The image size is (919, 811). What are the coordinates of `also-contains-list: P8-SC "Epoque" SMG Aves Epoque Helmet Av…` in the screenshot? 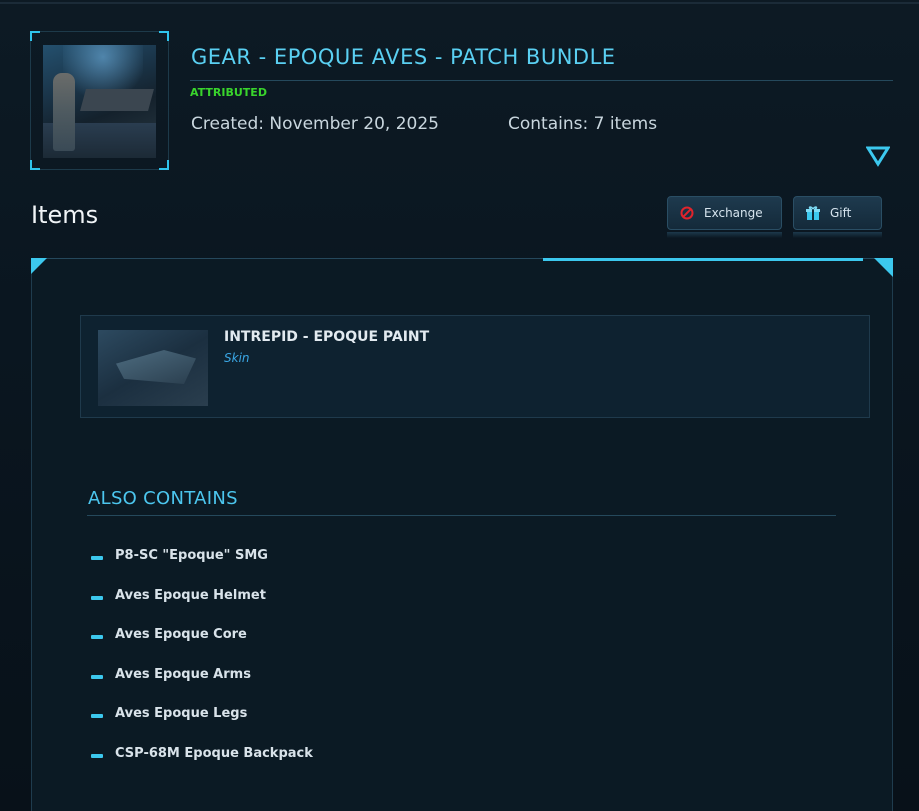 It's located at (202, 666).